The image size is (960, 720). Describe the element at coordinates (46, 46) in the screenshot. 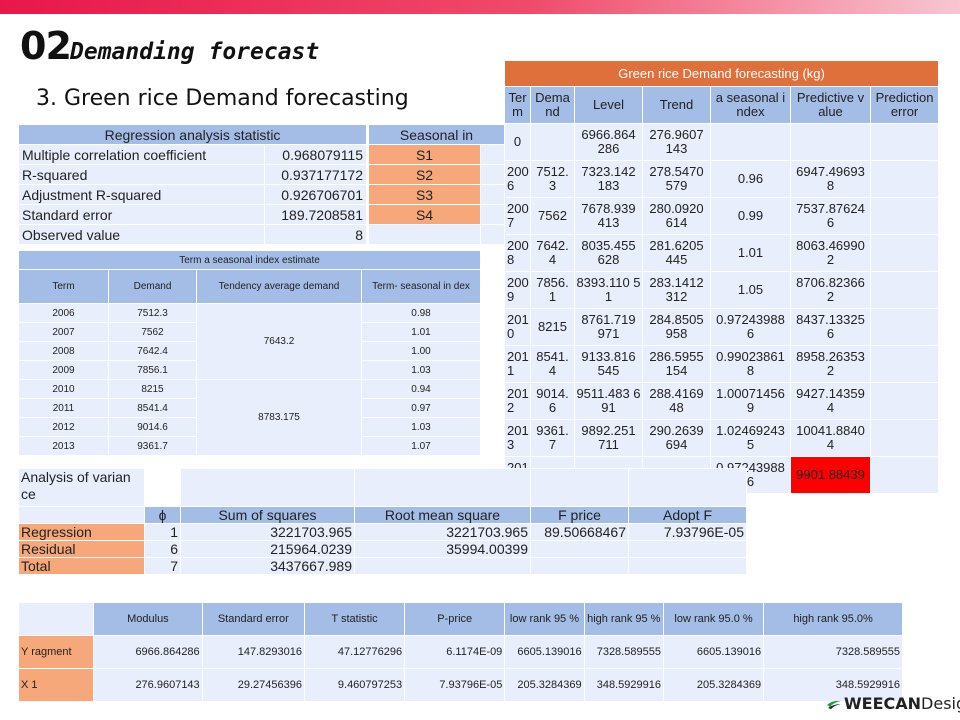

I see `section-number: 02` at that location.